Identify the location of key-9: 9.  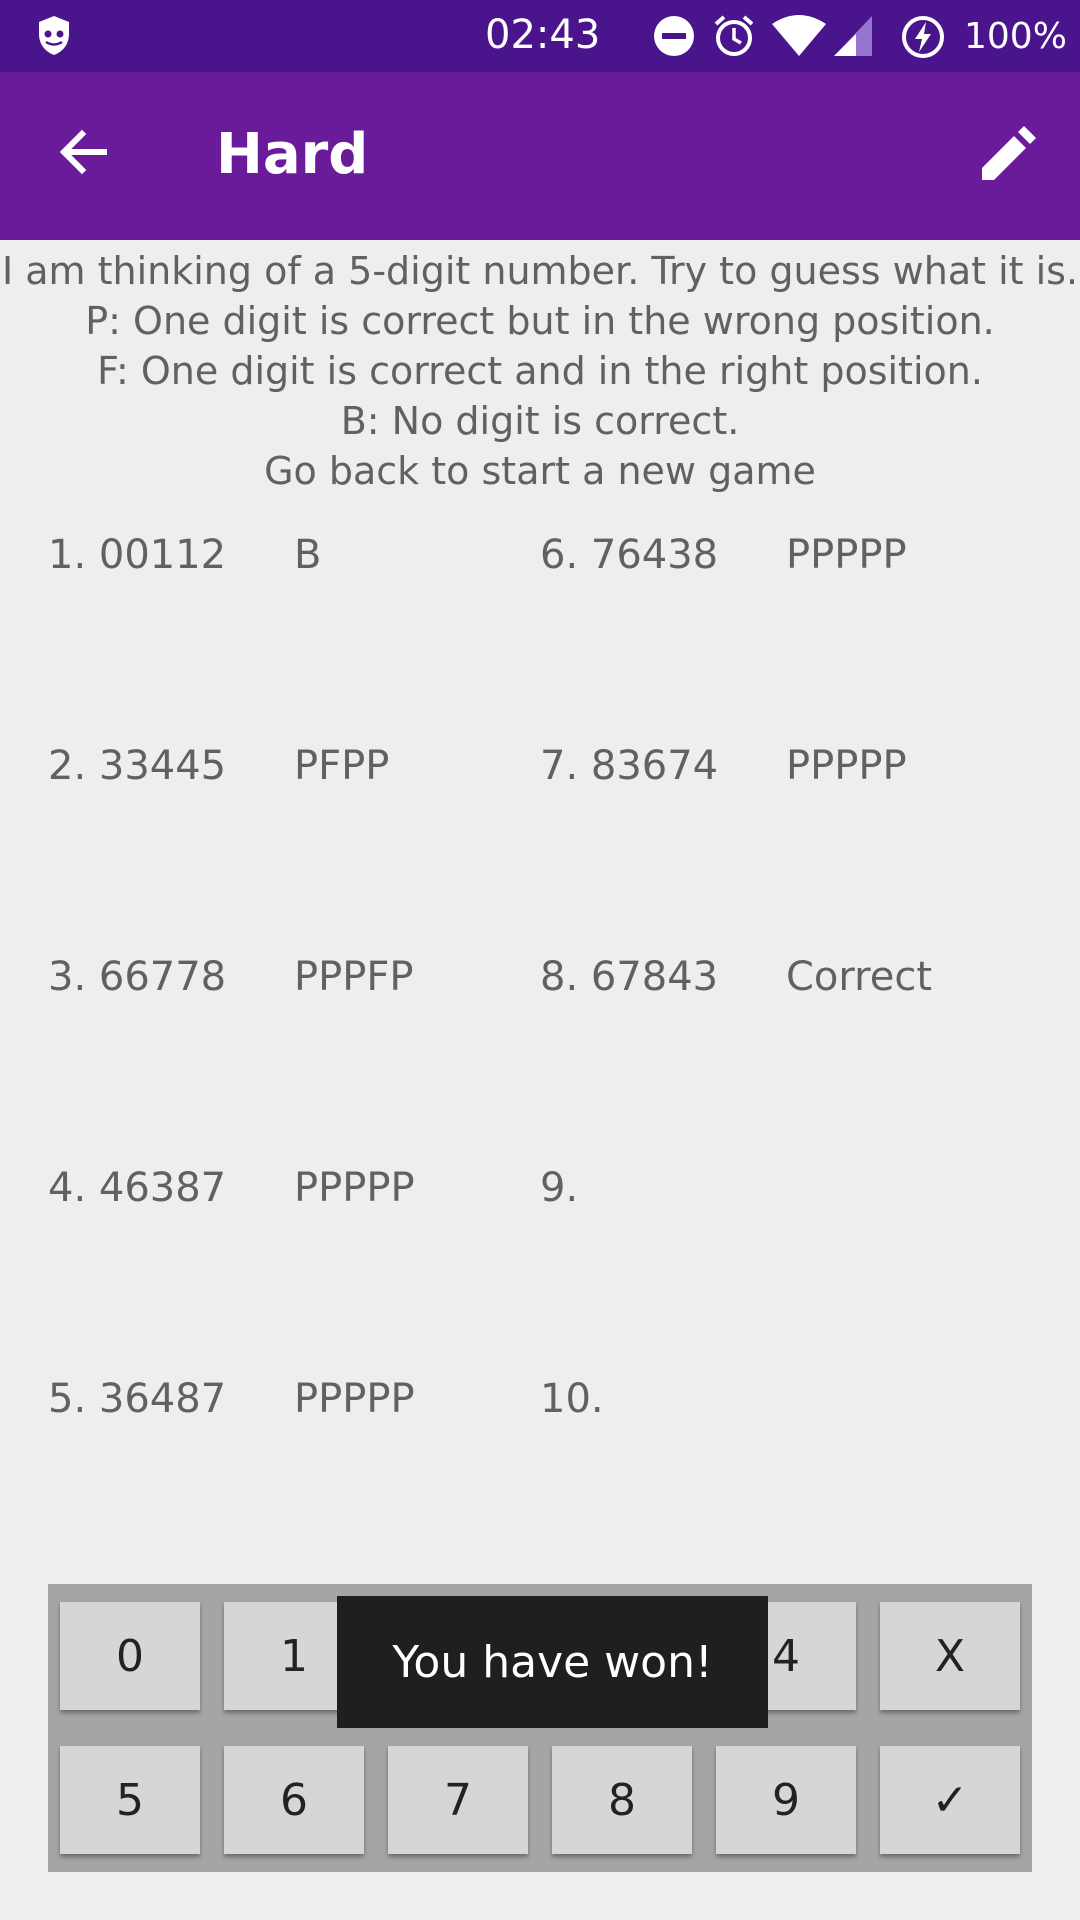
(786, 1800).